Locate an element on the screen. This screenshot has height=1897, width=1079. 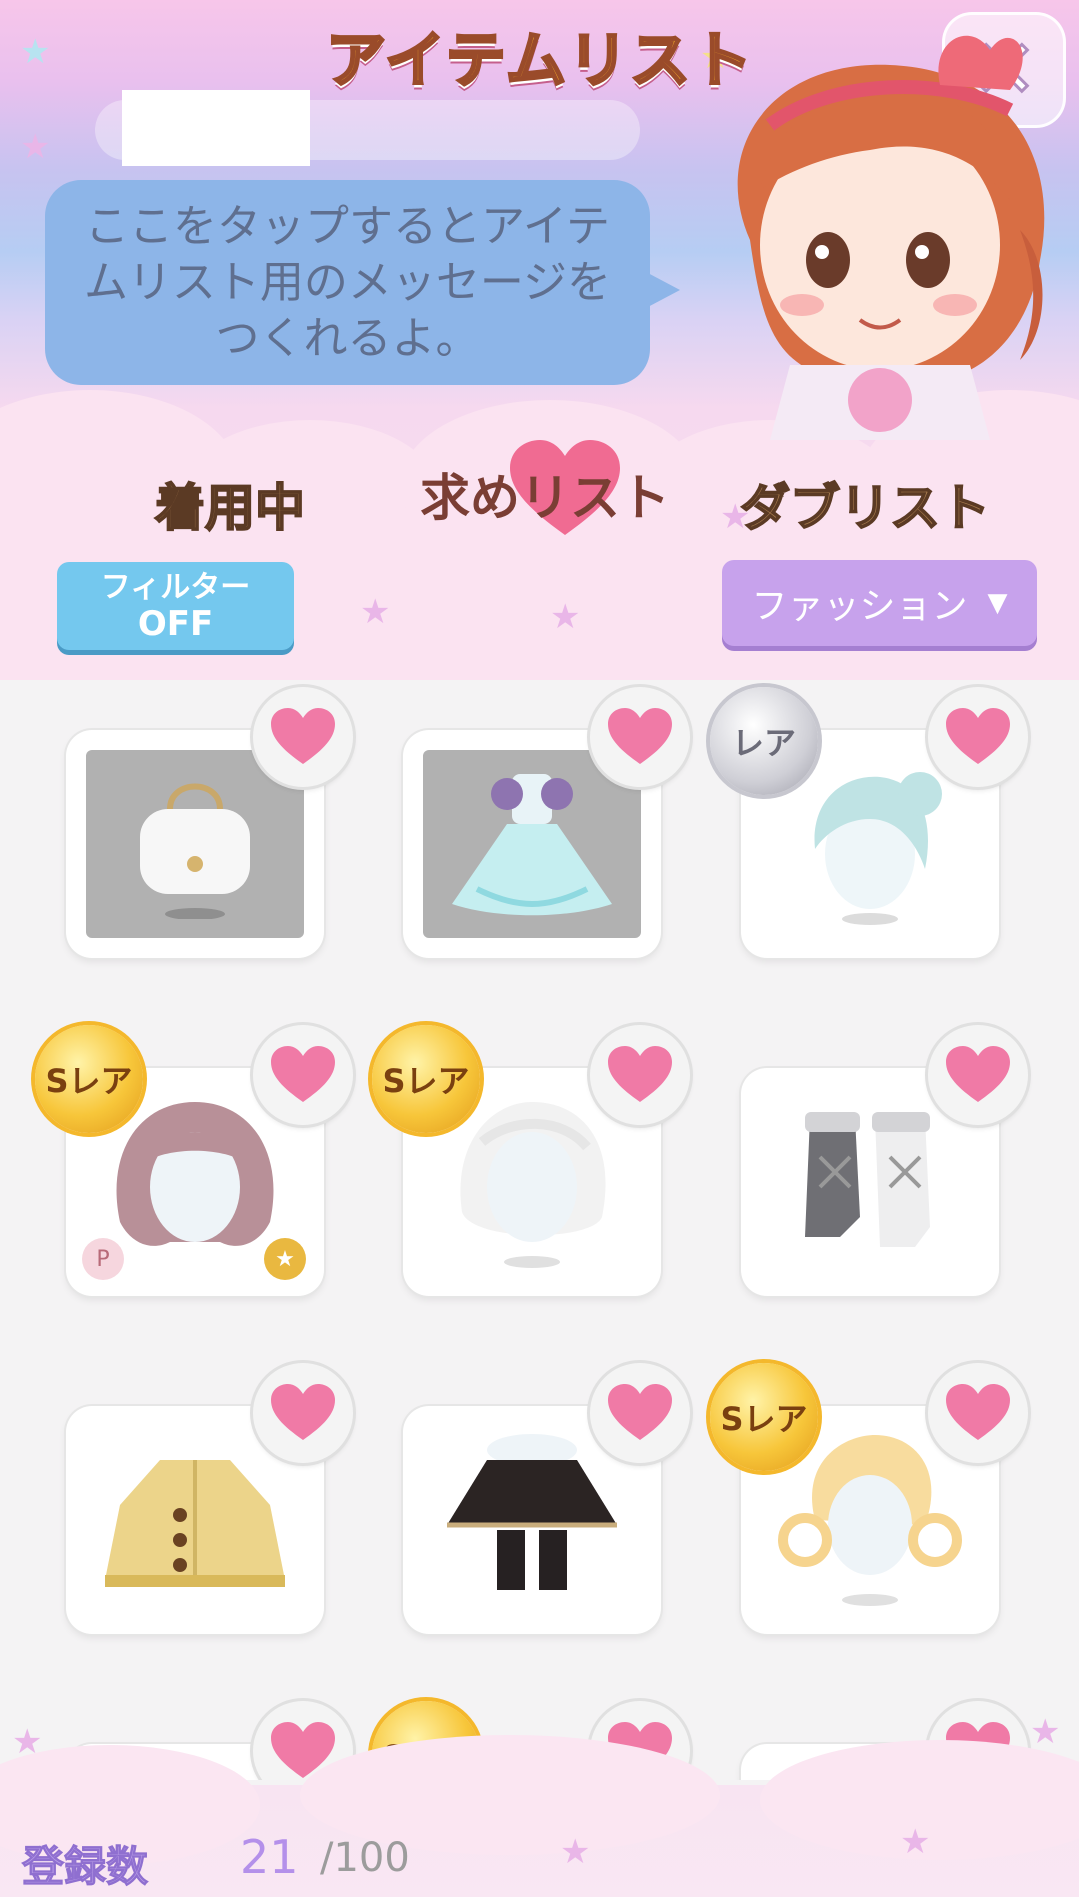
registered-count-label: 登録数 is located at coordinates (85, 1867).